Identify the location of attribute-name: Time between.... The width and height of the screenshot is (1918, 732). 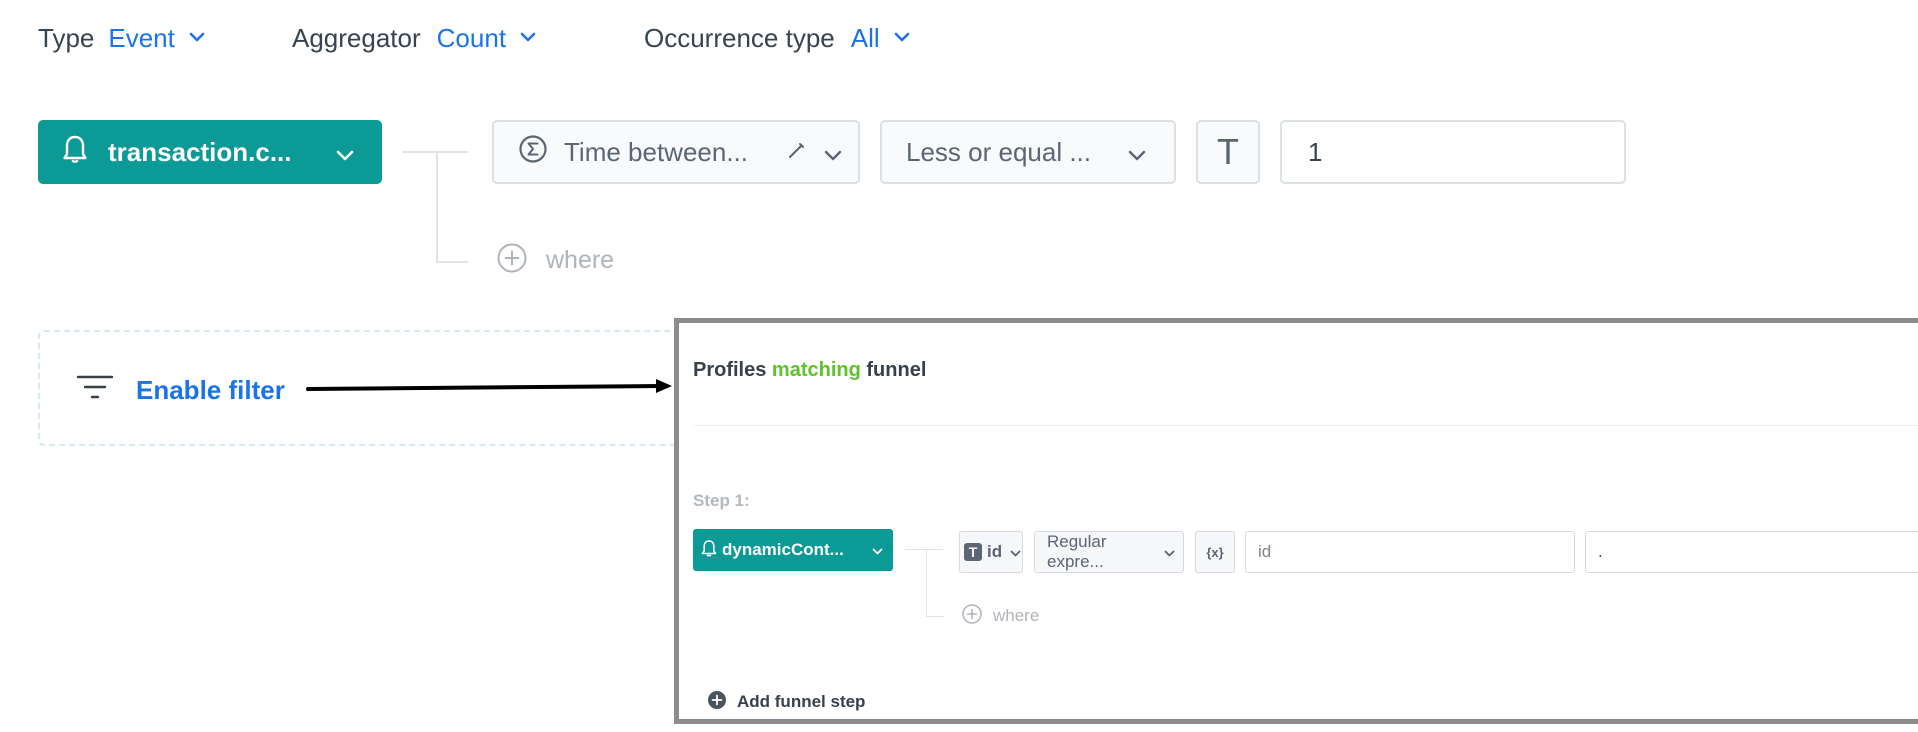
(656, 151).